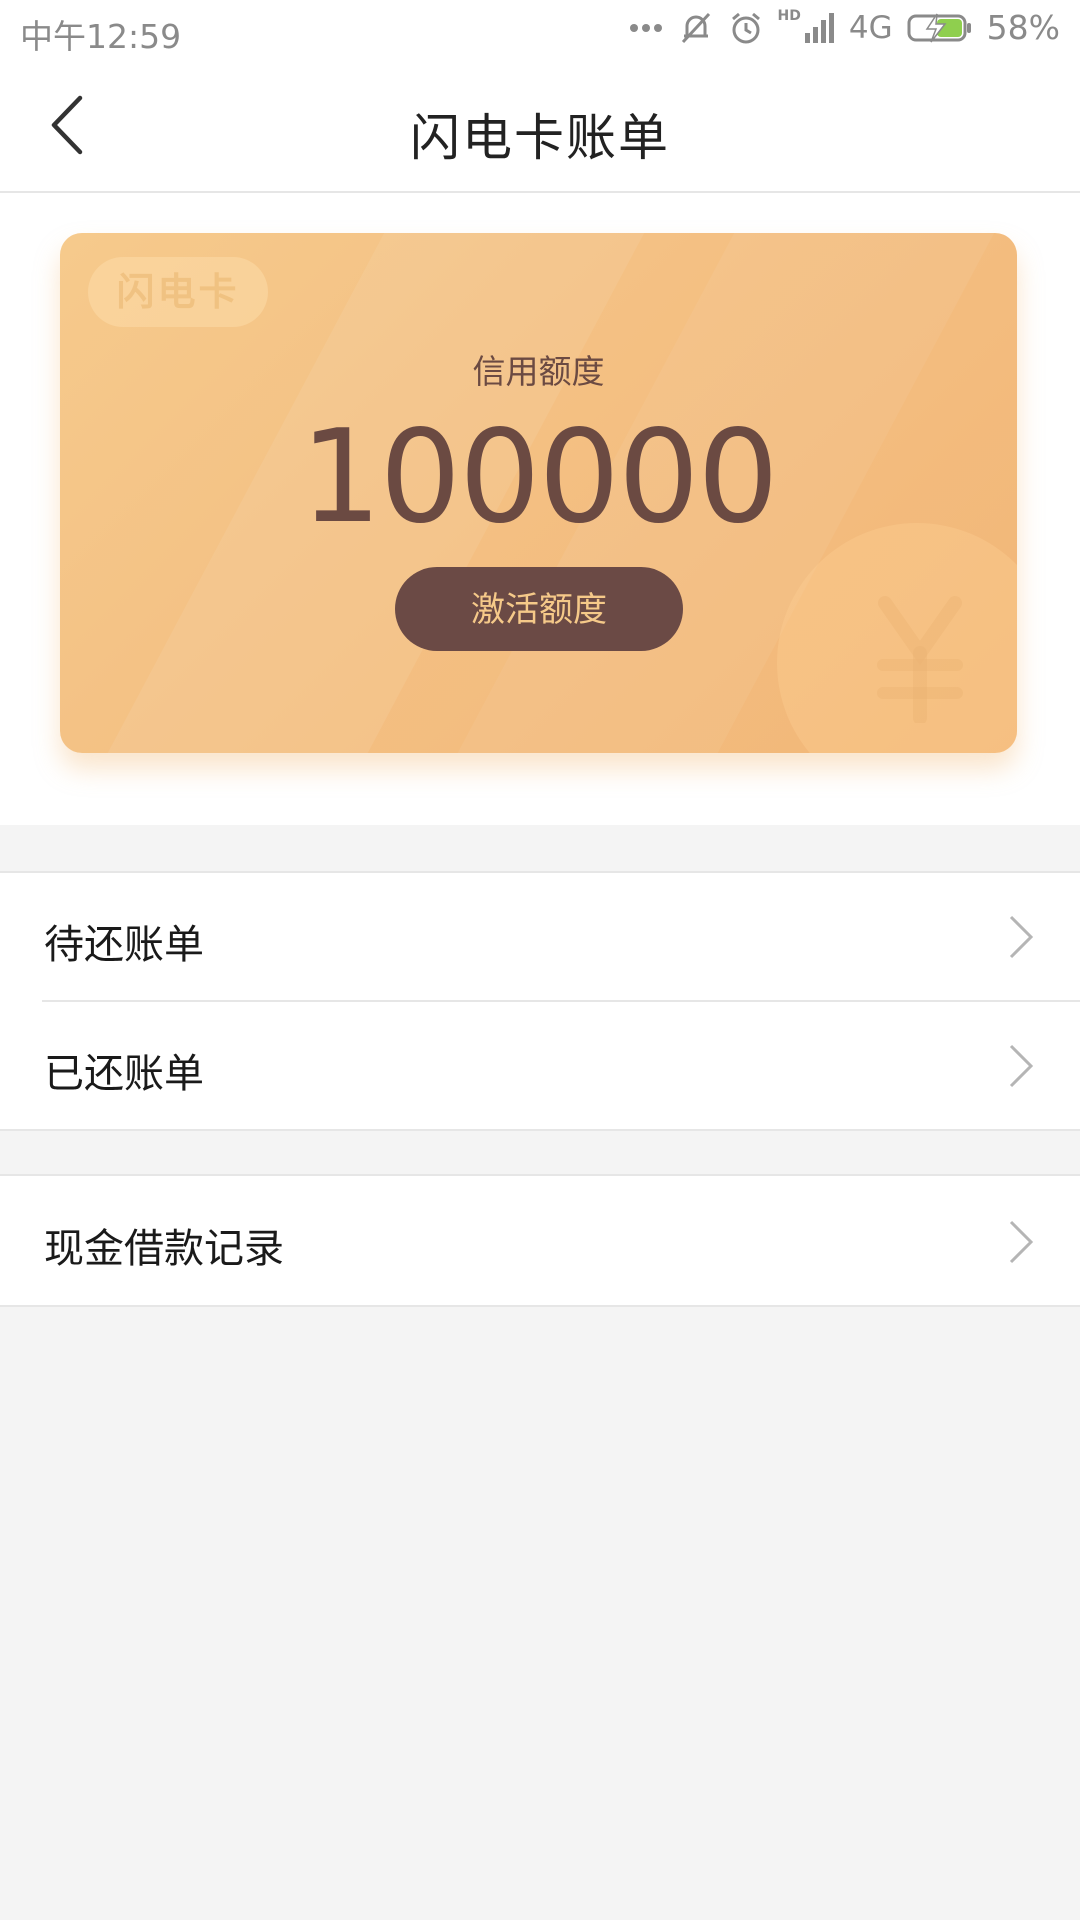  I want to click on top-nav-bar: 闪电卡账单, so click(540, 126).